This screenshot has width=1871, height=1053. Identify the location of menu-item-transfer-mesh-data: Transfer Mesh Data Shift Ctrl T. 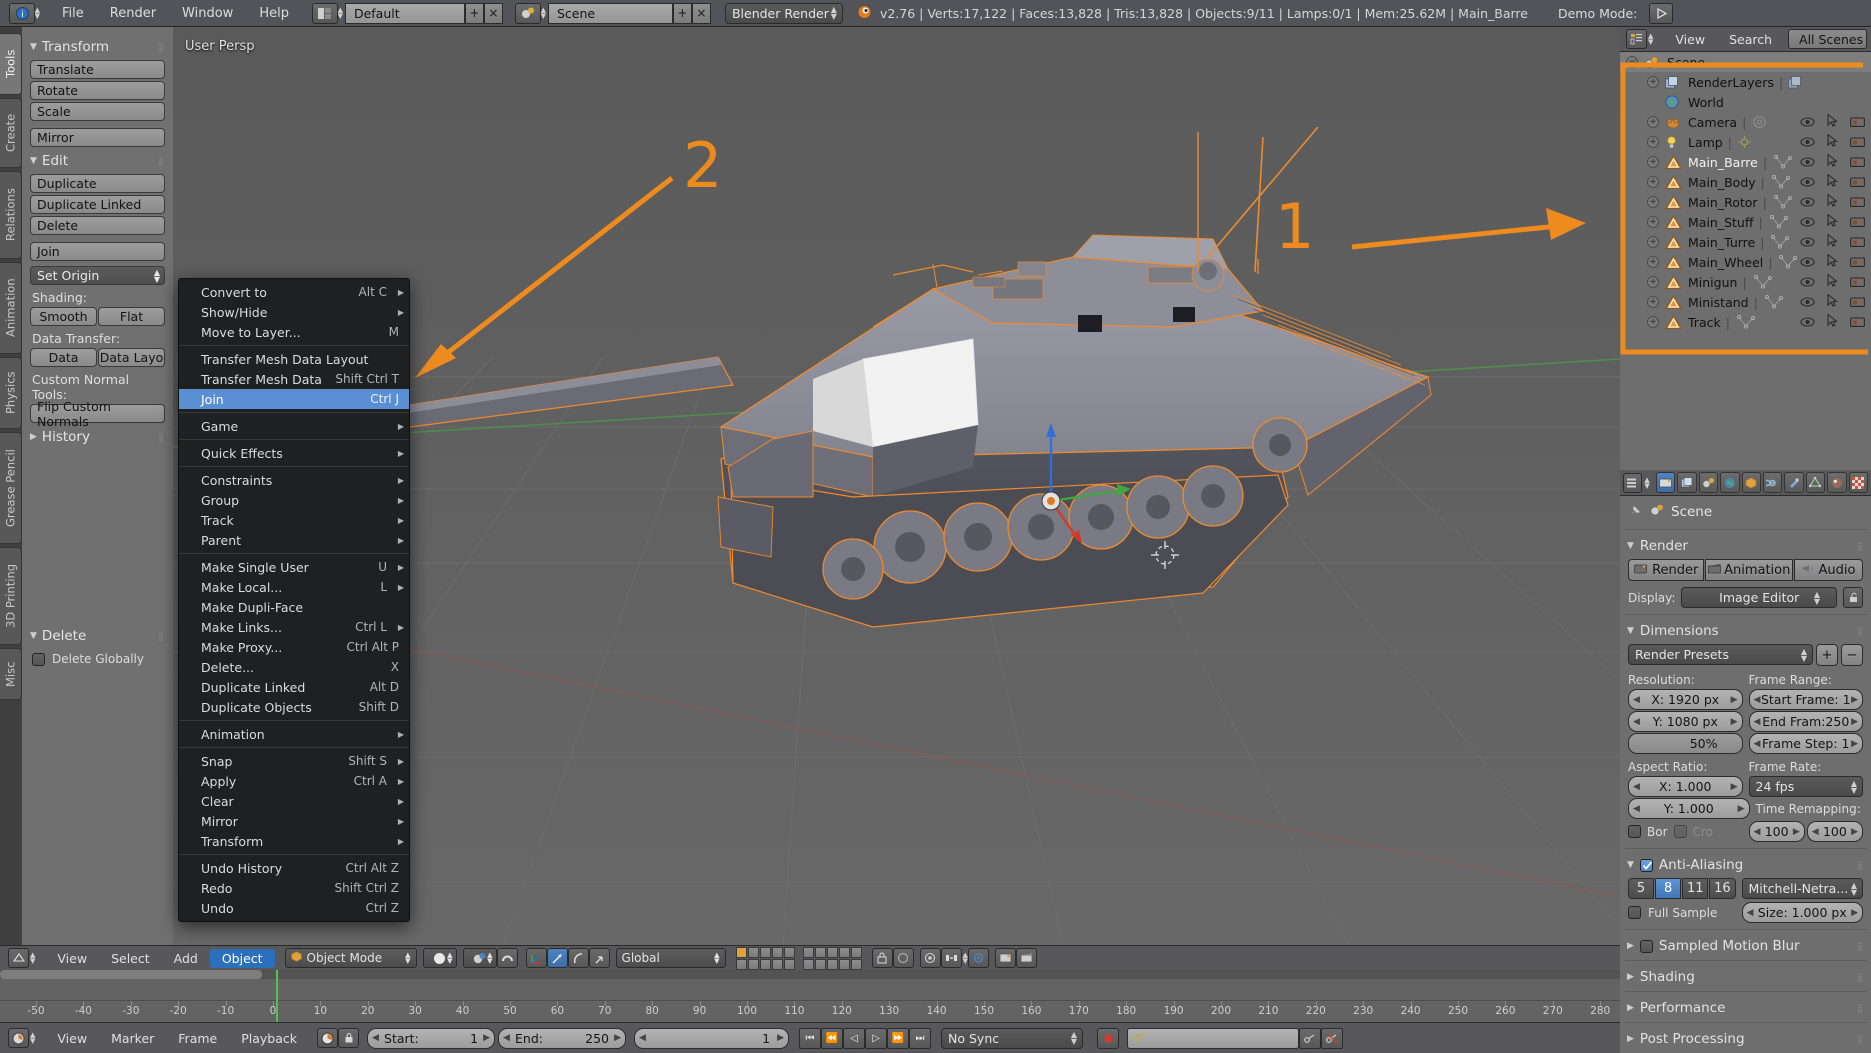
(294, 379).